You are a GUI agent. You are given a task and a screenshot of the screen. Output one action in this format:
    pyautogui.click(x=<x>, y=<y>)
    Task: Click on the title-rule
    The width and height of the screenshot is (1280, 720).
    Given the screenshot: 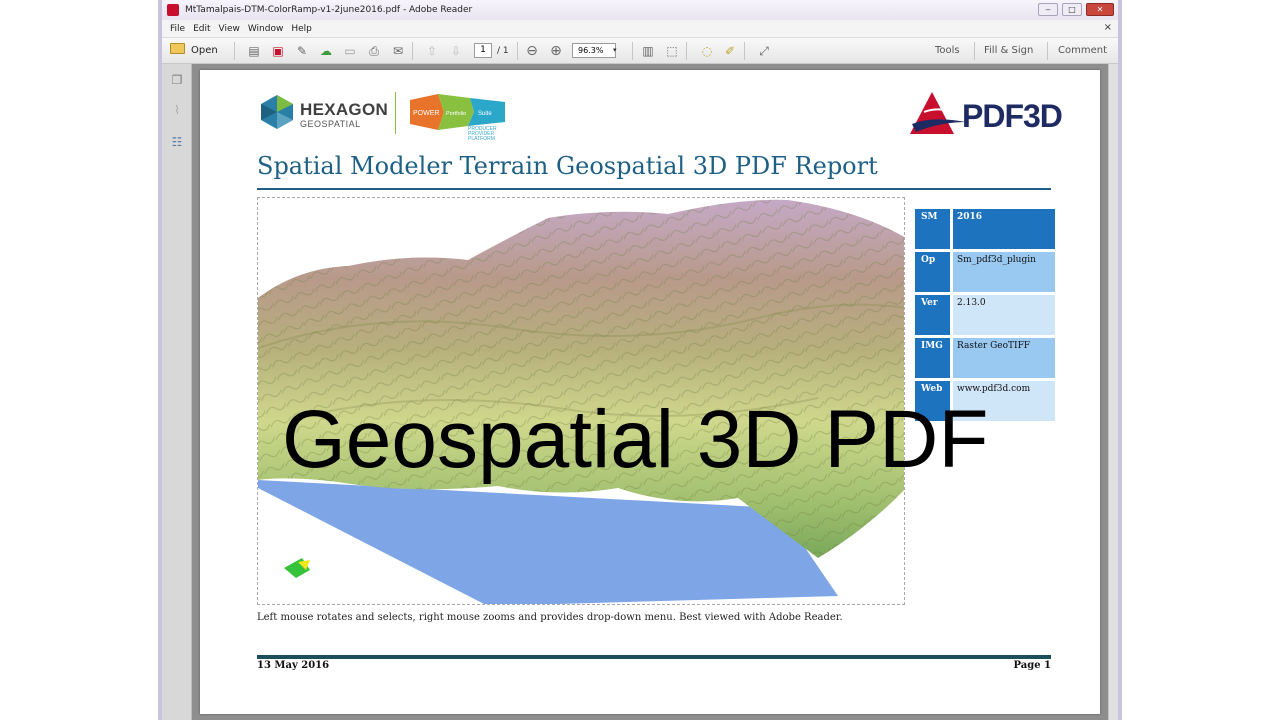 What is the action you would take?
    pyautogui.click(x=654, y=189)
    